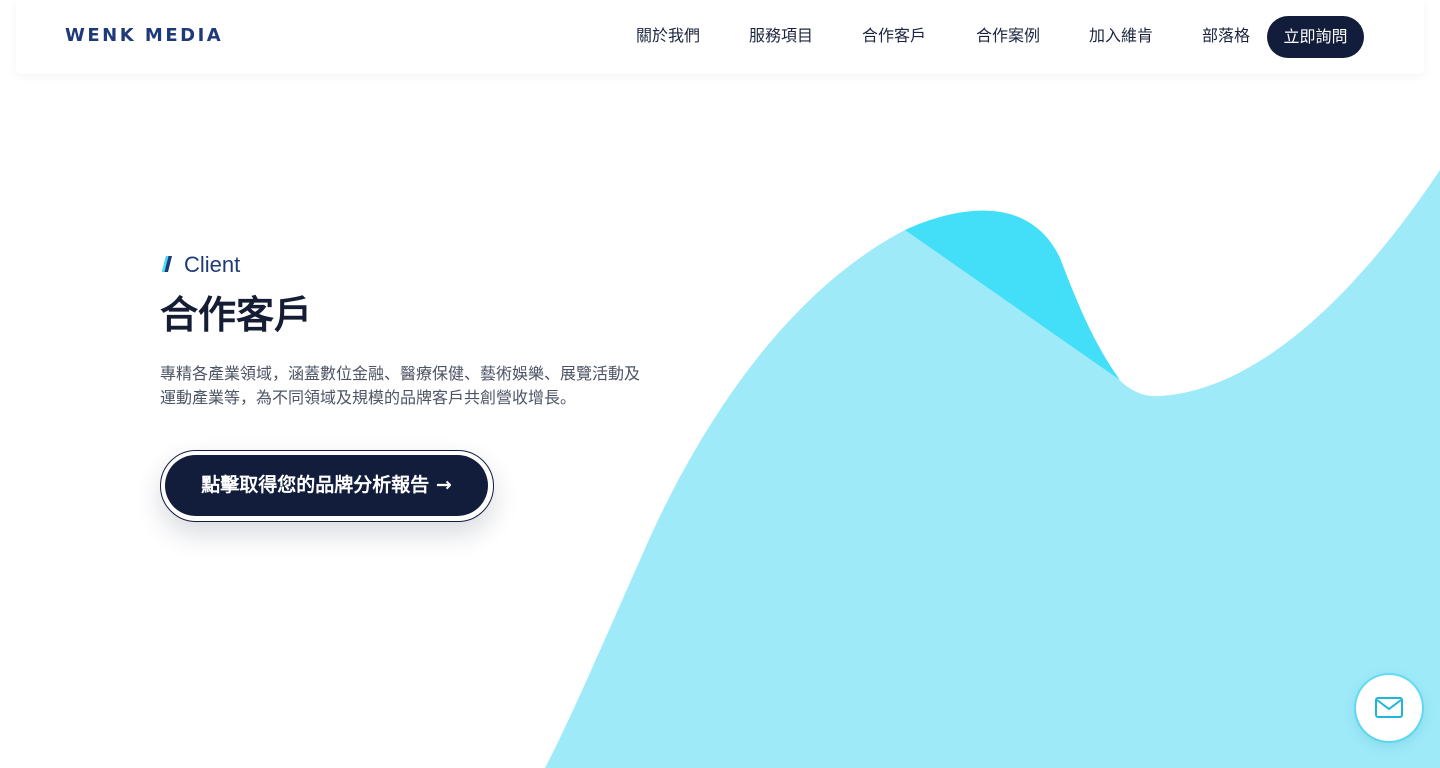  What do you see at coordinates (781, 36) in the screenshot?
I see `nav-item-services: 服務項目` at bounding box center [781, 36].